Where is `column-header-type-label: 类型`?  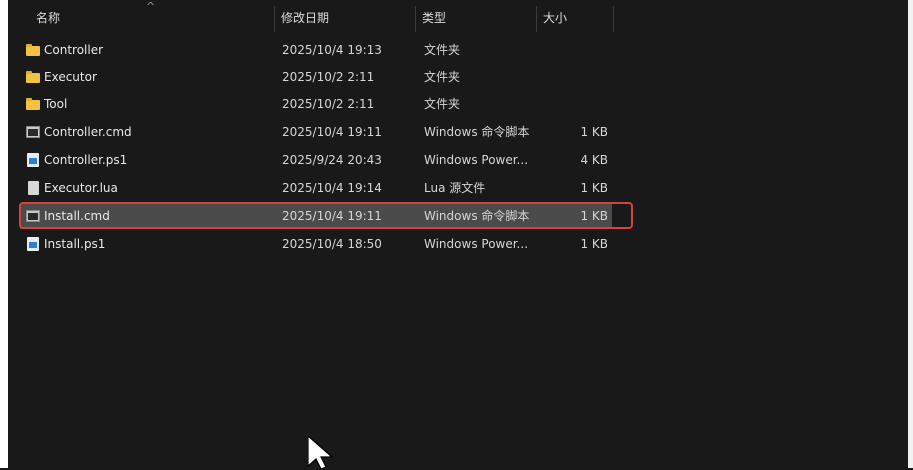 column-header-type-label: 类型 is located at coordinates (434, 18).